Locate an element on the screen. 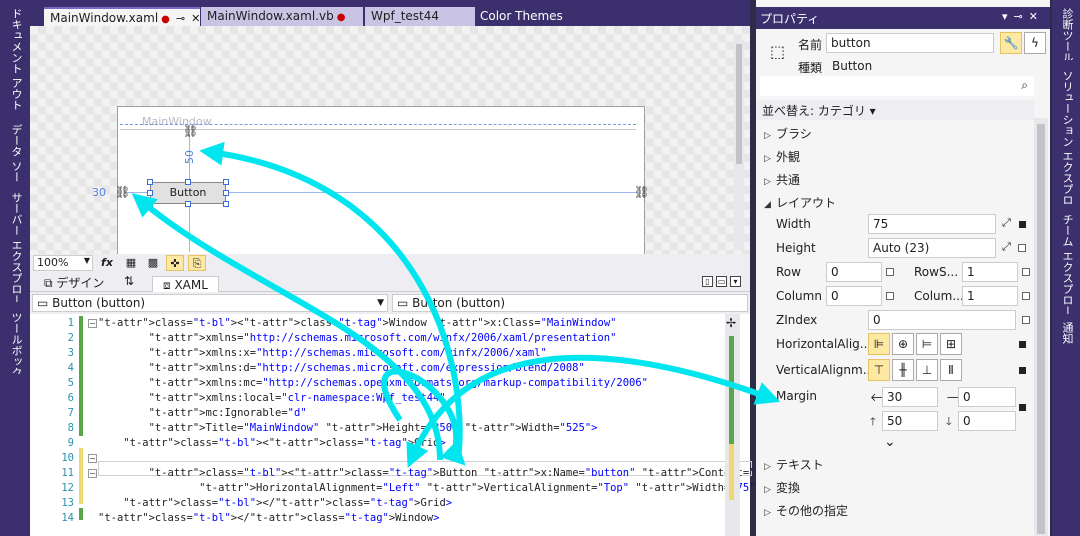  row-input: 0 is located at coordinates (854, 272).